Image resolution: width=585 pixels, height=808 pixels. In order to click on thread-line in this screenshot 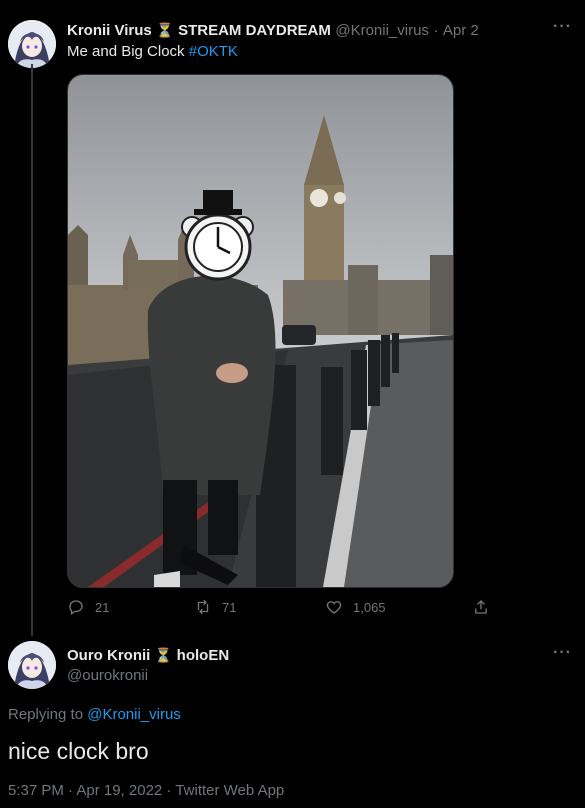, I will do `click(32, 350)`.